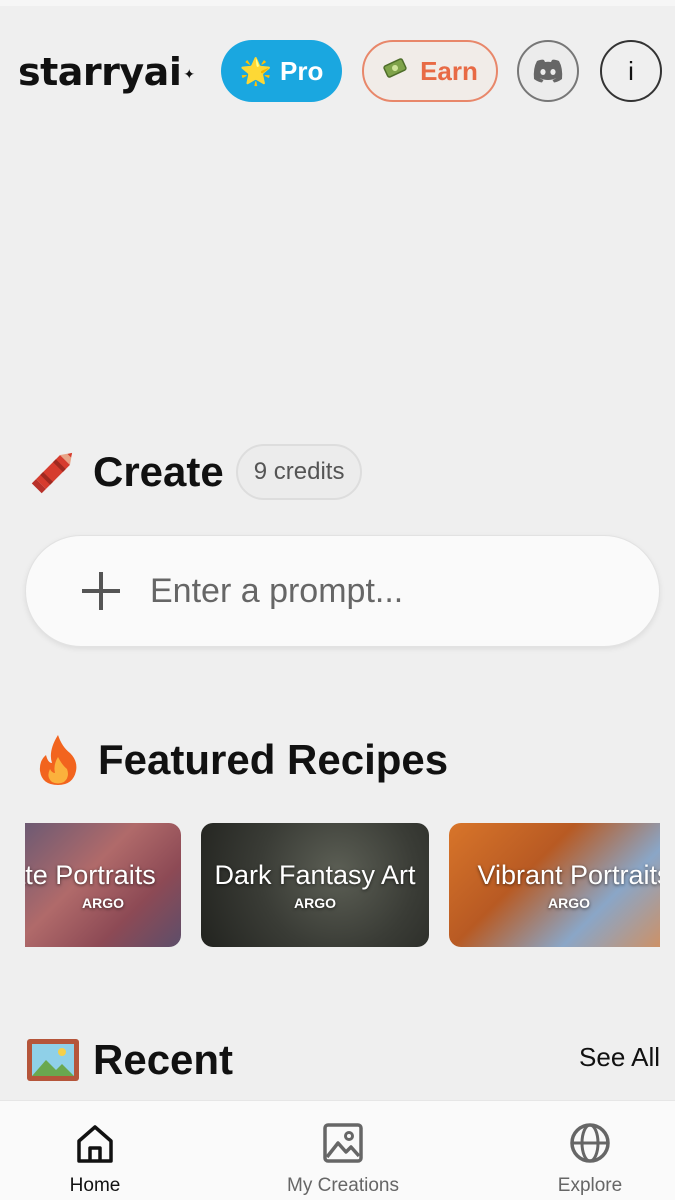  What do you see at coordinates (58, 760) in the screenshot?
I see `fire-icon` at bounding box center [58, 760].